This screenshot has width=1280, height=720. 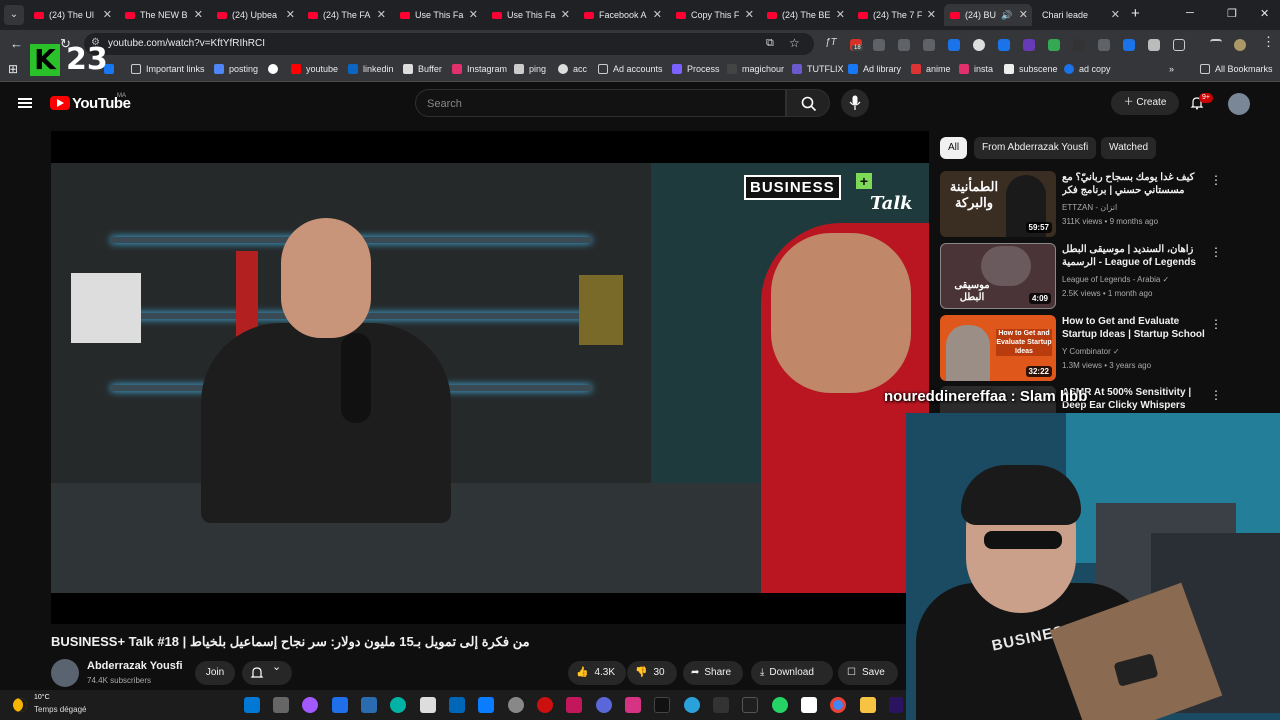 What do you see at coordinates (25, 103) in the screenshot?
I see `guide-menu-icon` at bounding box center [25, 103].